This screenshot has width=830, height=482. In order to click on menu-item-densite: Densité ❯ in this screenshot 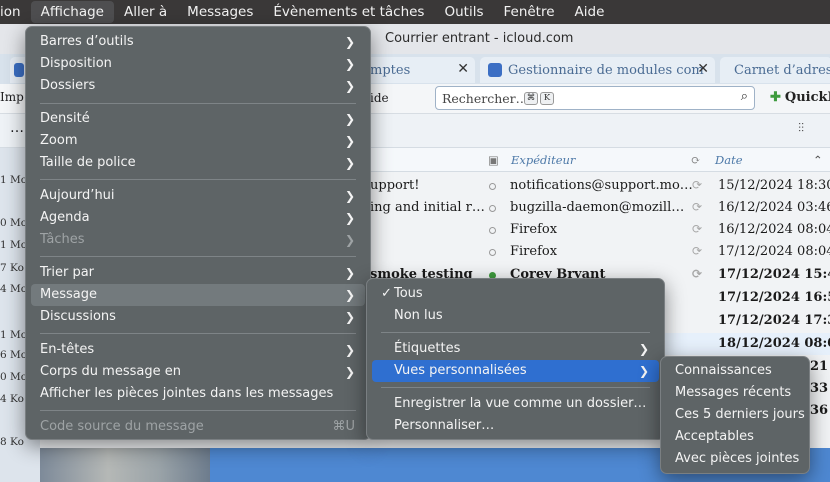, I will do `click(198, 119)`.